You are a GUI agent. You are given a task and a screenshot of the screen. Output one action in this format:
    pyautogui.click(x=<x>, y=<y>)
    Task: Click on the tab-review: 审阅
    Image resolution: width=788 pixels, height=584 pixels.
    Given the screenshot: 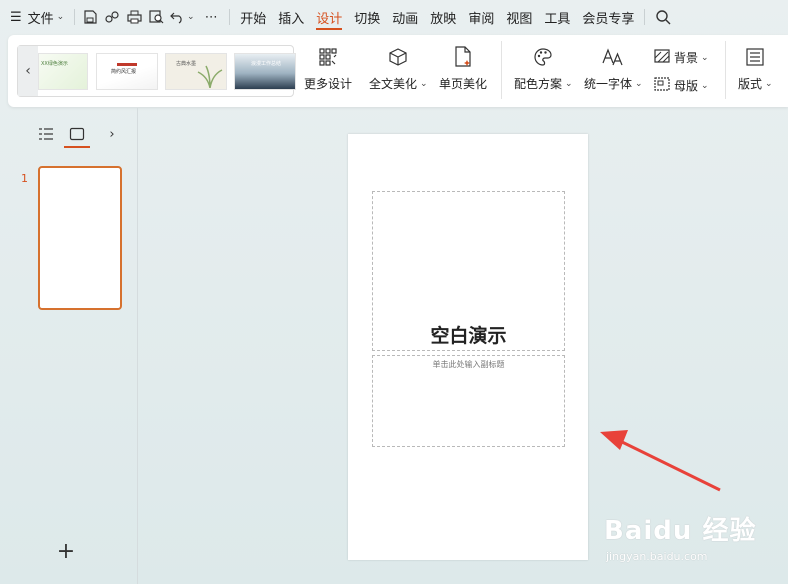 What is the action you would take?
    pyautogui.click(x=481, y=17)
    